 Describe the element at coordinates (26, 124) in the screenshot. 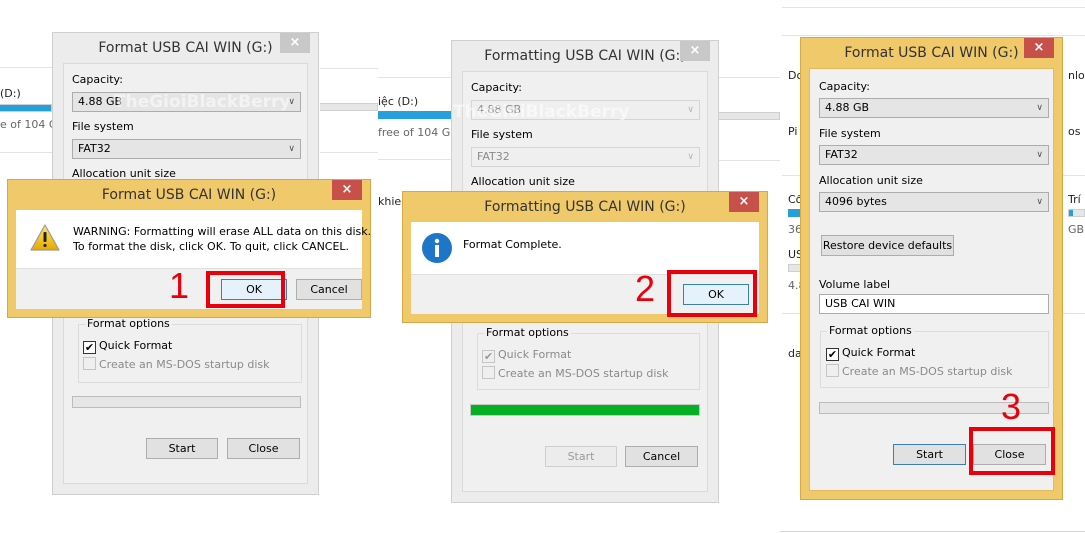

I see `drive-free-space: e of 104 GB` at that location.